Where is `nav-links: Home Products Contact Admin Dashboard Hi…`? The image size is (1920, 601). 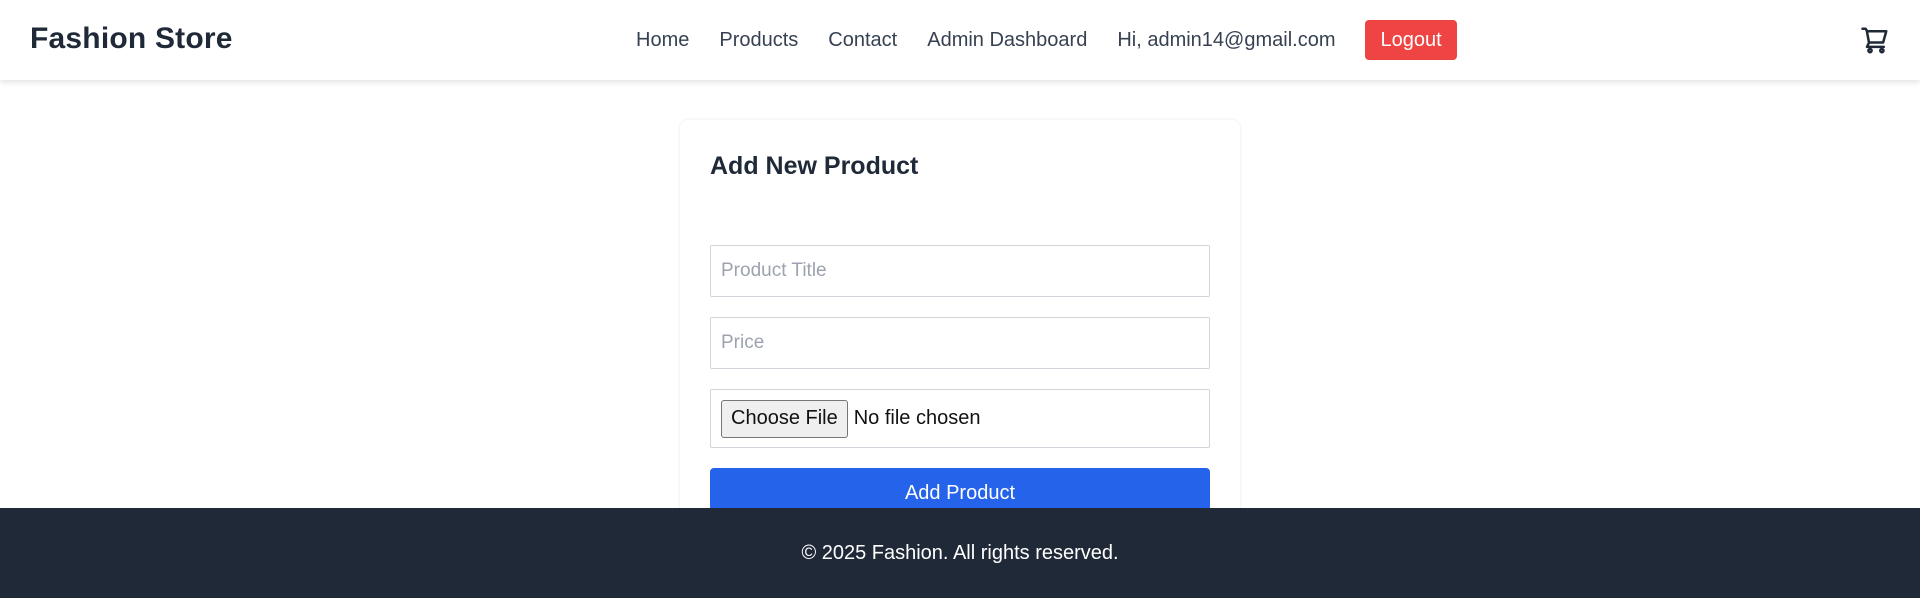 nav-links: Home Products Contact Admin Dashboard Hi… is located at coordinates (1046, 40).